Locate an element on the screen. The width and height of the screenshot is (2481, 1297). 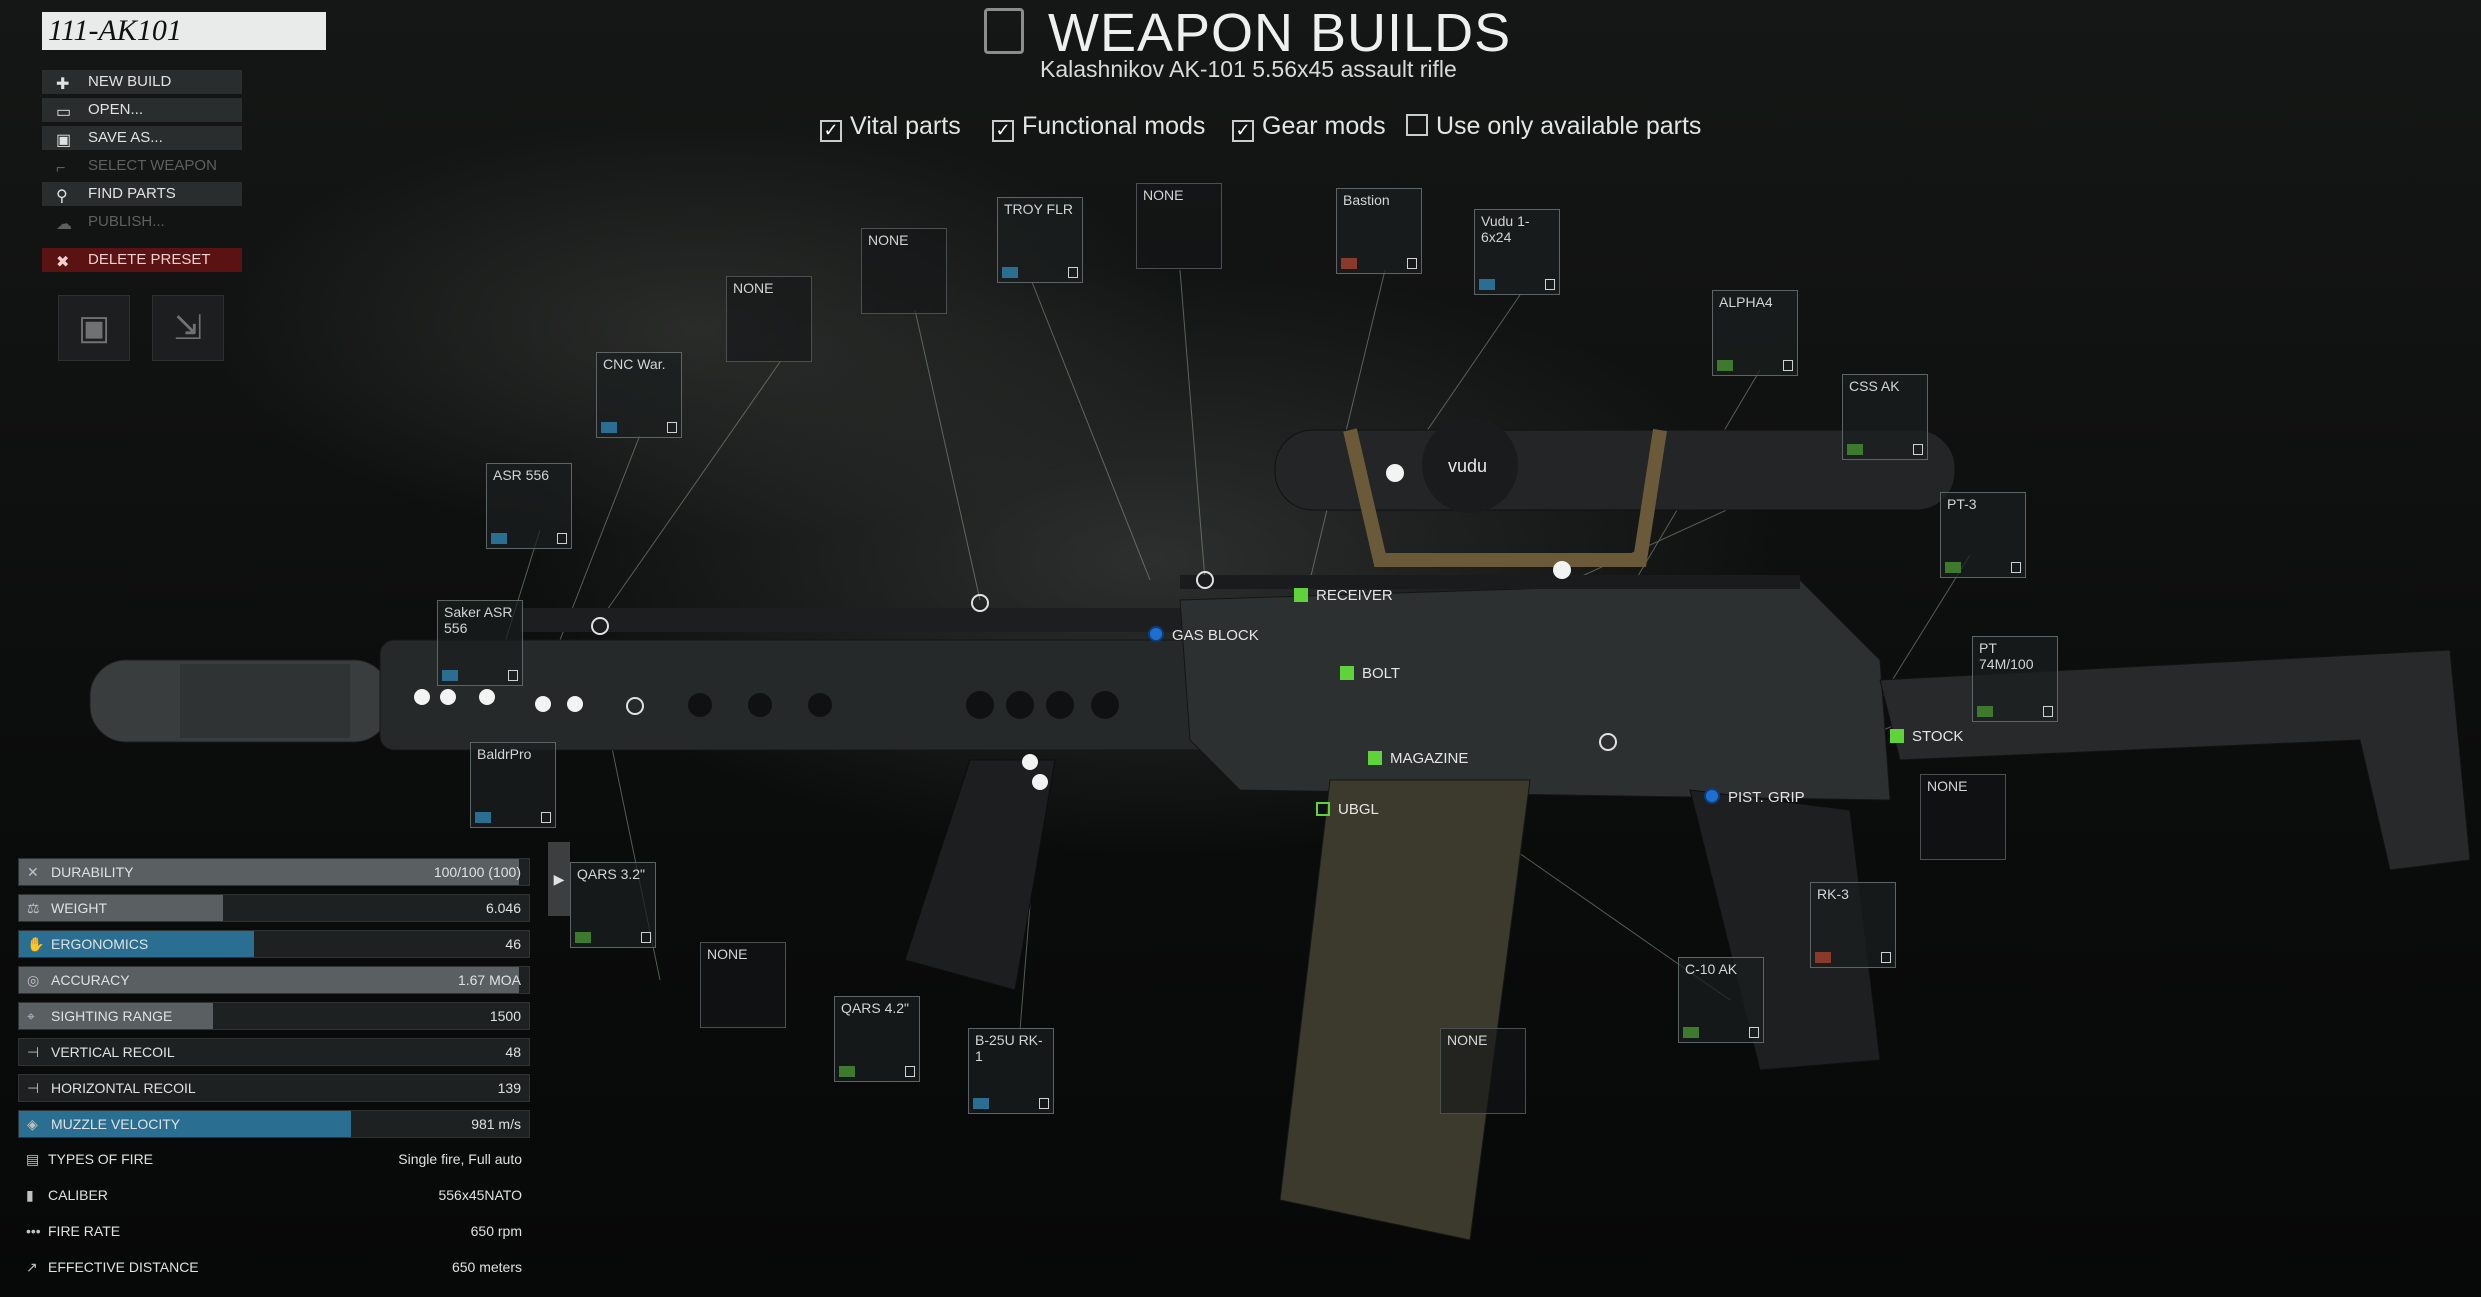
fire-mode-icon: ▤ is located at coordinates (33, 1159).